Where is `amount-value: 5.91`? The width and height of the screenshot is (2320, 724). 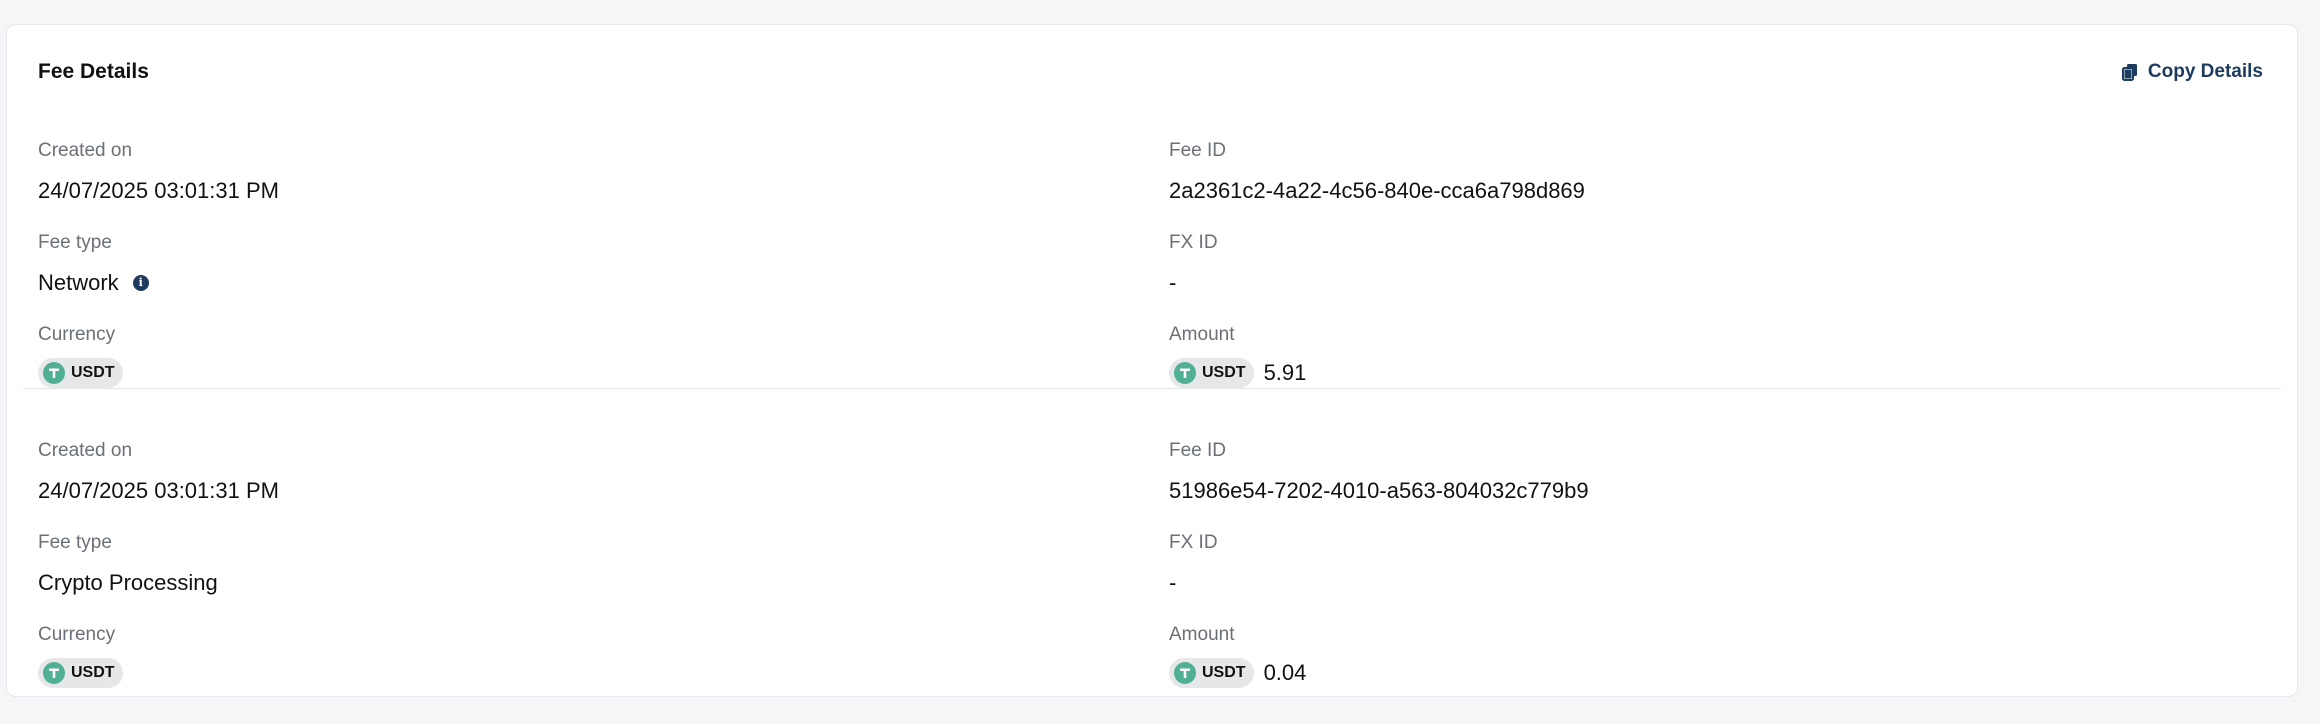 amount-value: 5.91 is located at coordinates (1285, 372).